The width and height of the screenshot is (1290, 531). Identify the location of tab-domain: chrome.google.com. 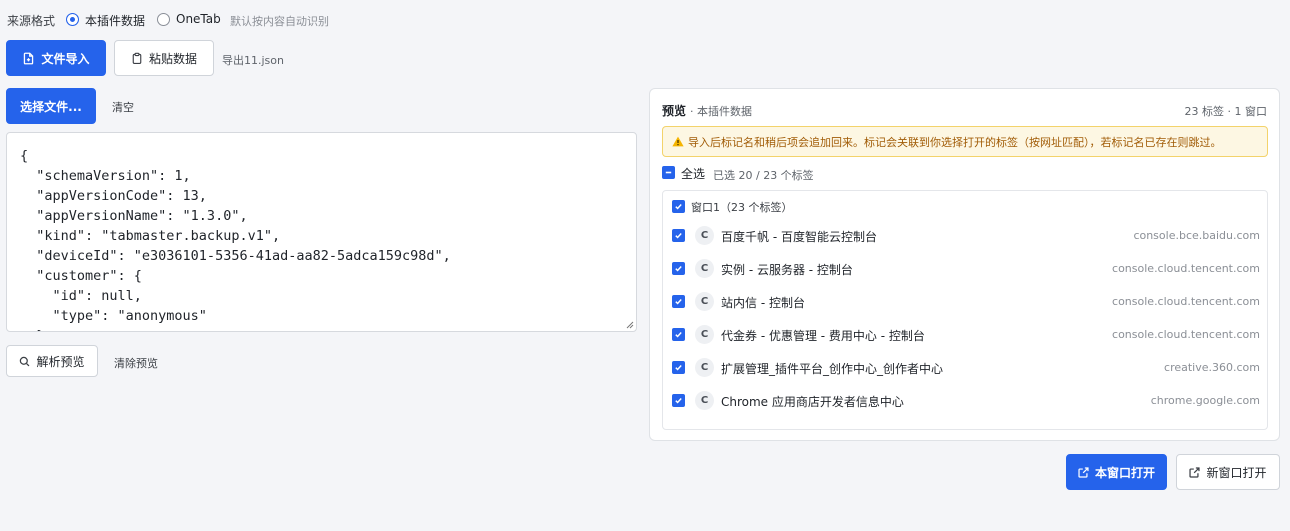
(1205, 400).